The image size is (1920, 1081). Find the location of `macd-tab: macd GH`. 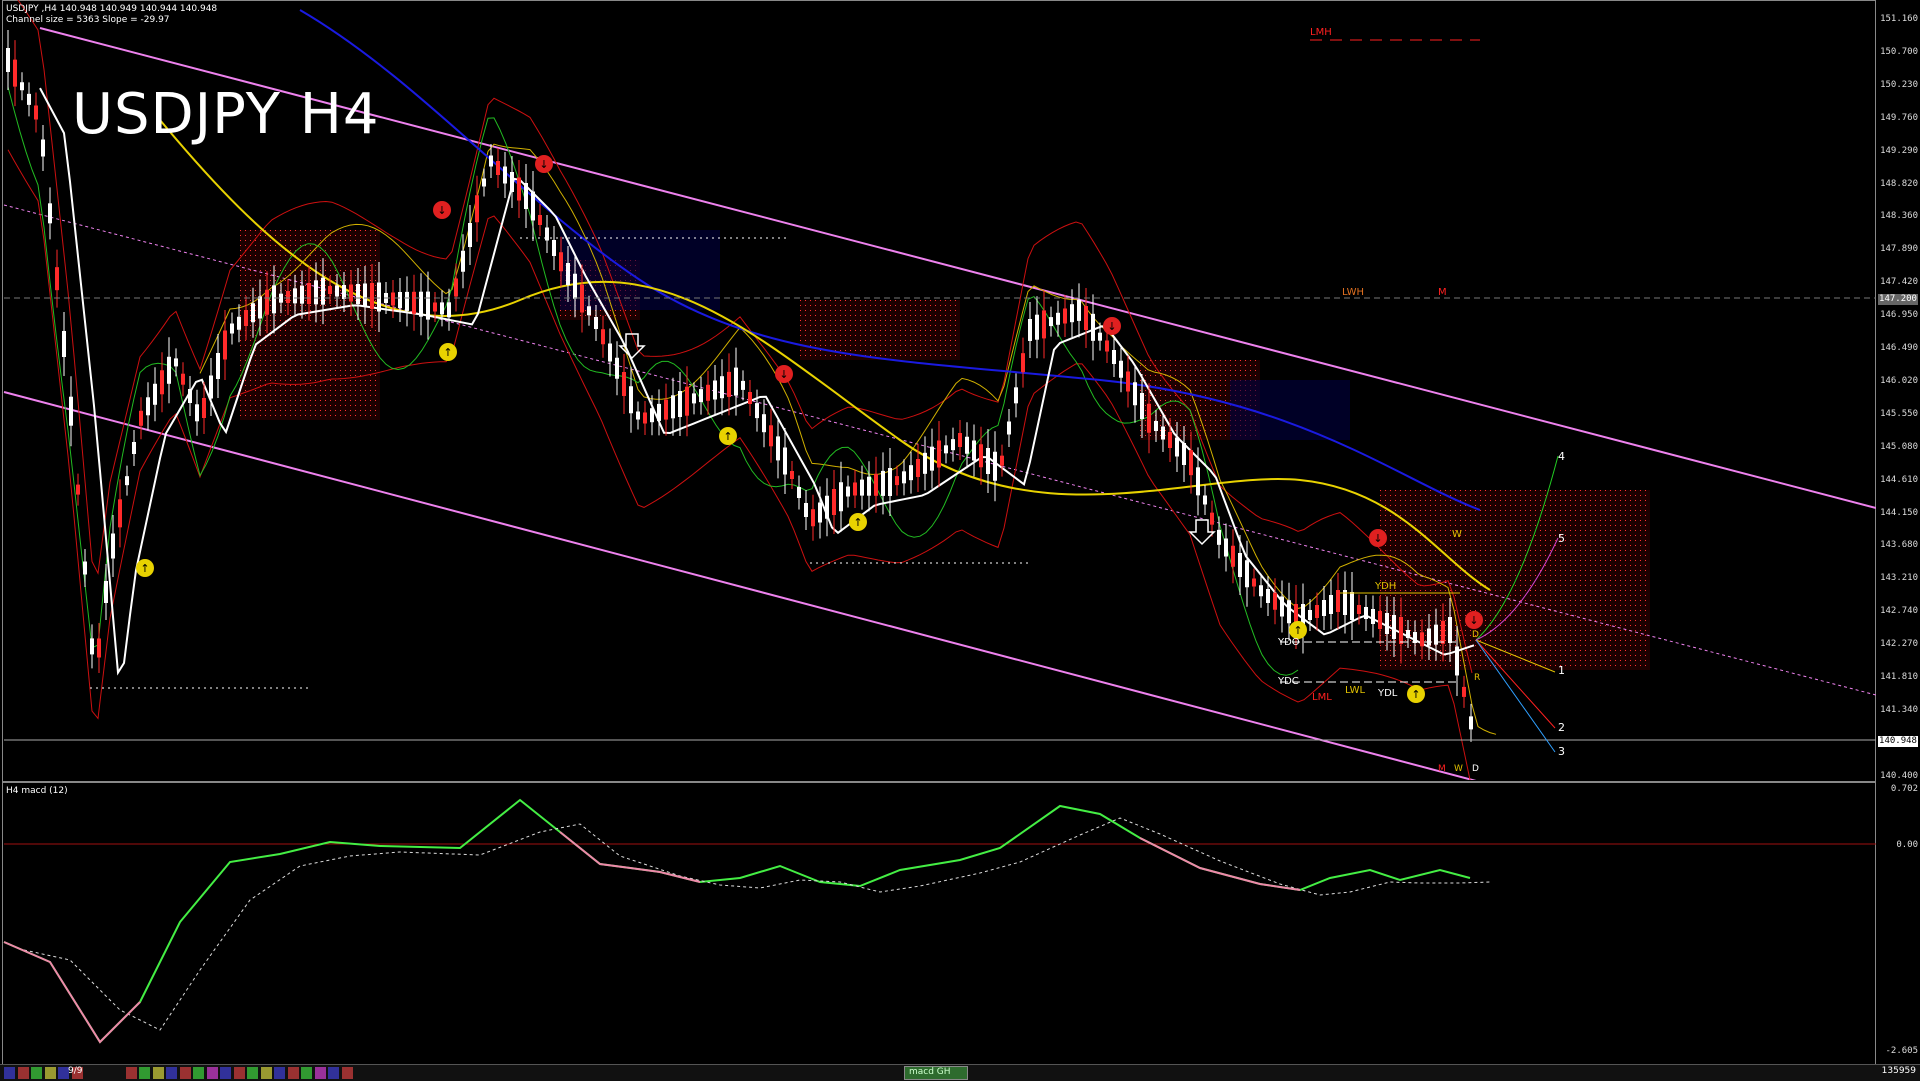

macd-tab: macd GH is located at coordinates (936, 1073).